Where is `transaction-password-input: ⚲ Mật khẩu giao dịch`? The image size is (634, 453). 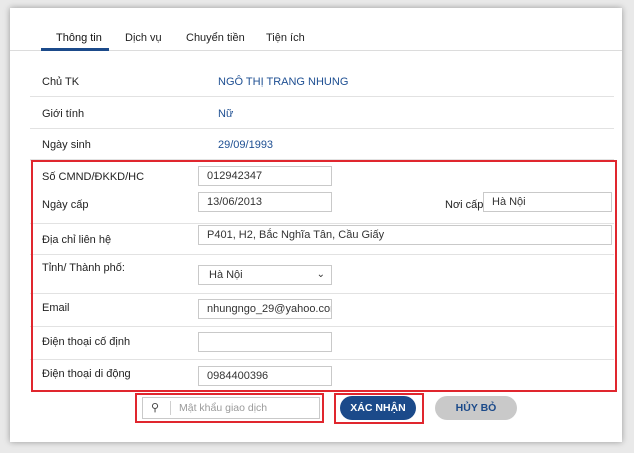 transaction-password-input: ⚲ Mật khẩu giao dịch is located at coordinates (231, 408).